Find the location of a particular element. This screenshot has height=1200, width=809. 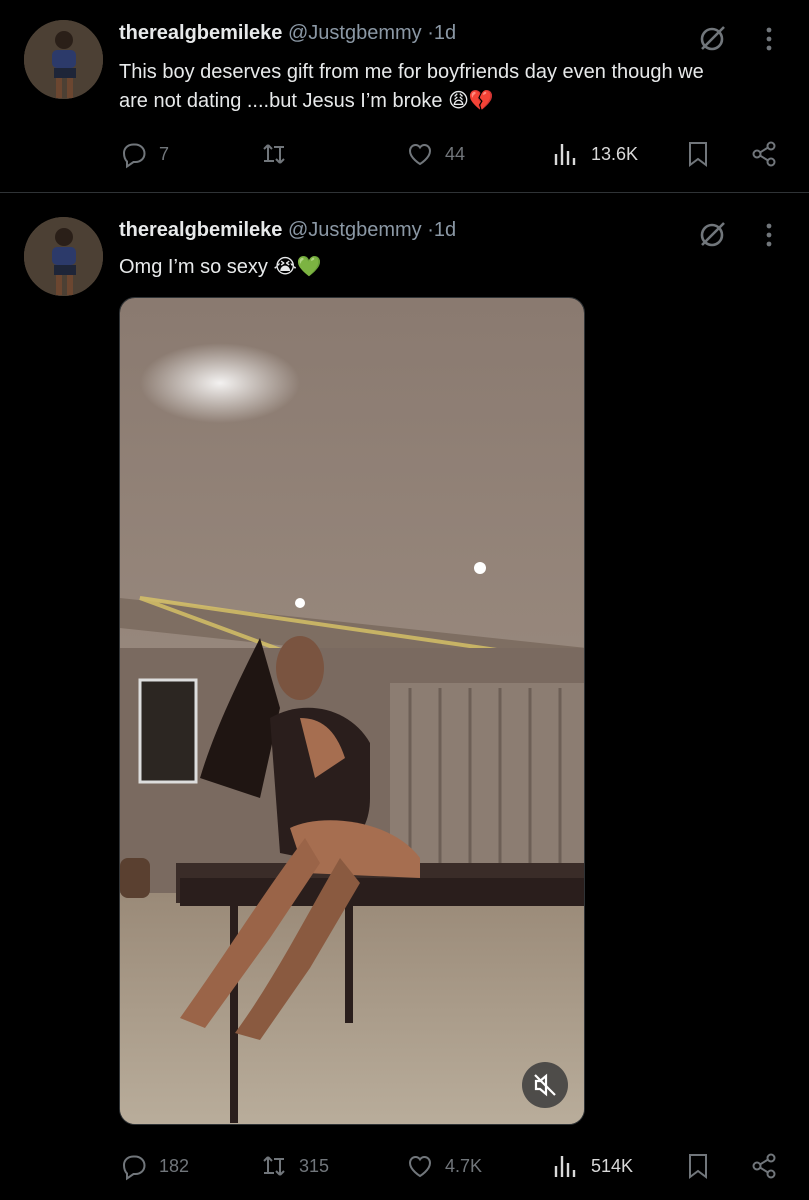

views-button: 514K is located at coordinates (592, 1166).